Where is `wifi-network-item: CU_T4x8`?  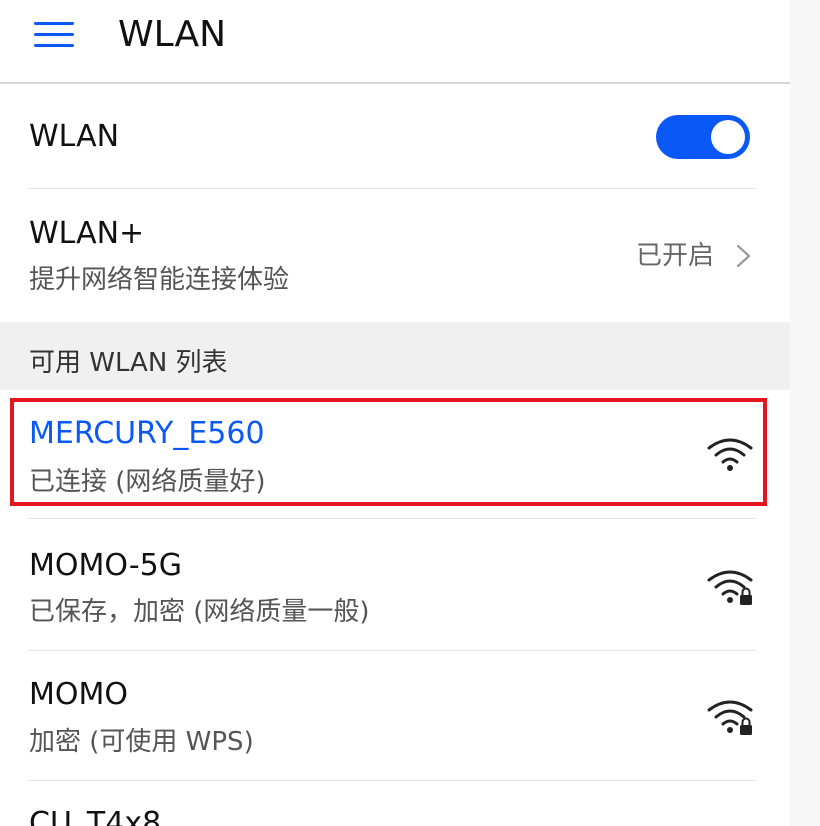
wifi-network-item: CU_T4x8 is located at coordinates (395, 803).